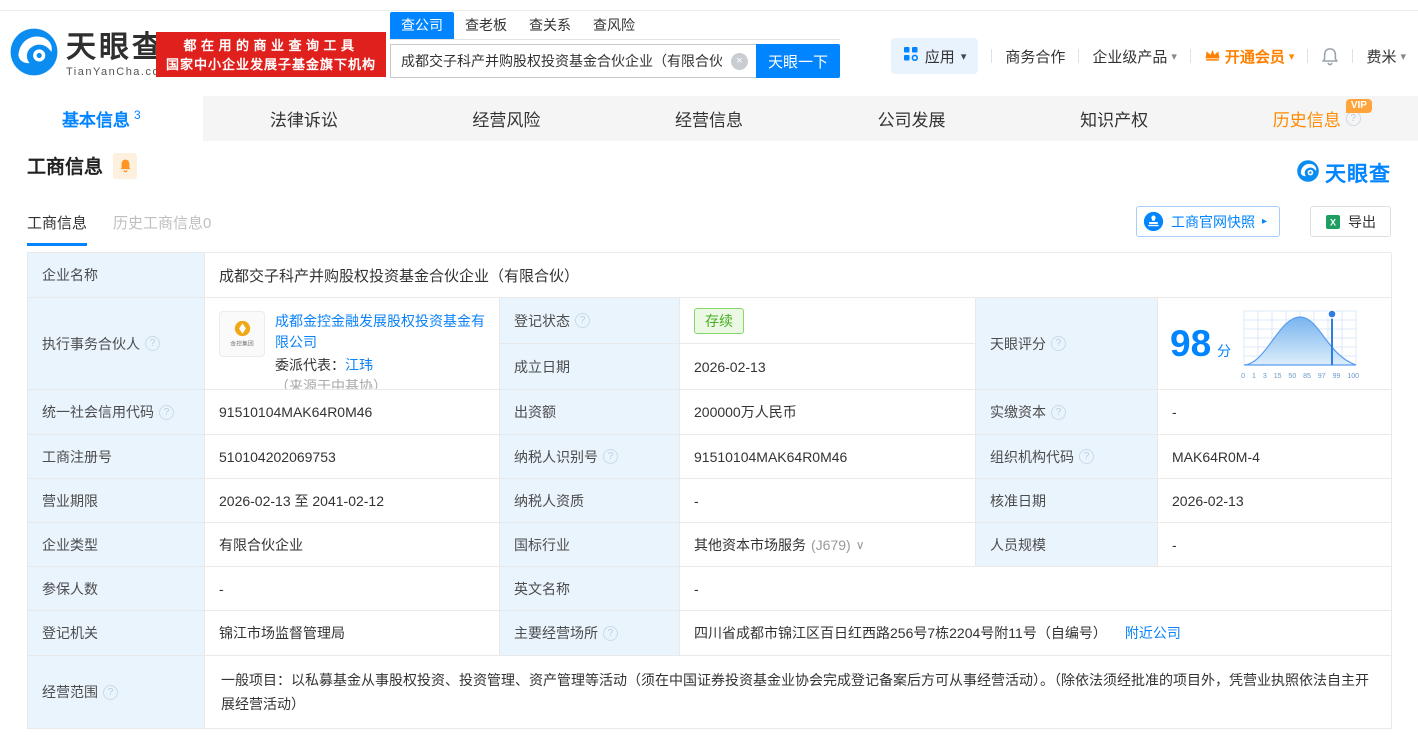 The height and width of the screenshot is (735, 1418). What do you see at coordinates (116, 589) in the screenshot?
I see `insured-count-label: 参保人数` at bounding box center [116, 589].